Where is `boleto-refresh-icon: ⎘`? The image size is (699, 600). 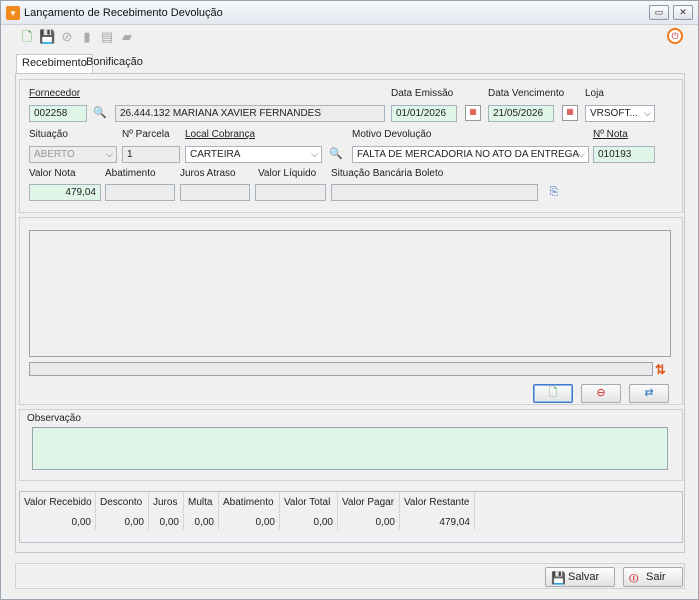
boleto-refresh-icon: ⎘ is located at coordinates (554, 192).